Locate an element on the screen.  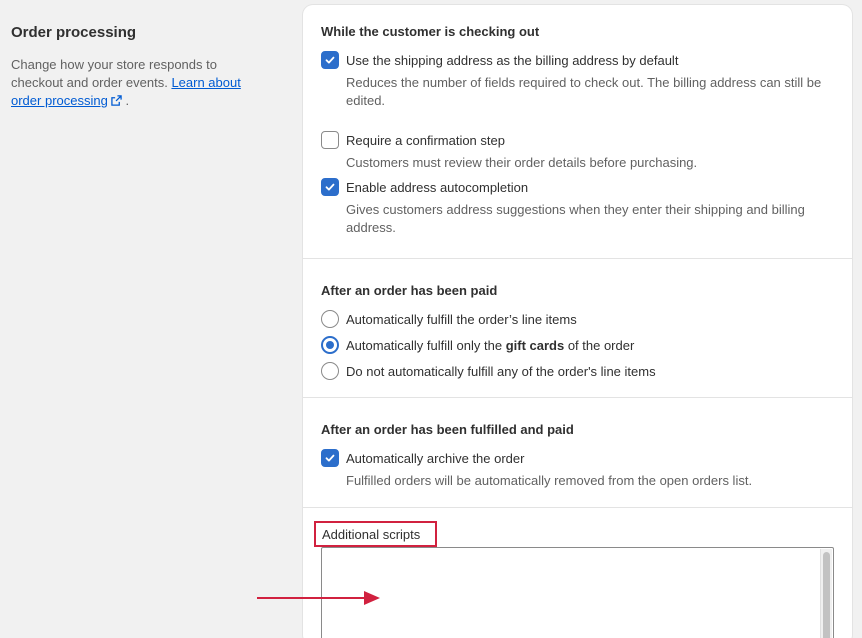
checkout-heading: While the customer is checking out is located at coordinates (430, 31).